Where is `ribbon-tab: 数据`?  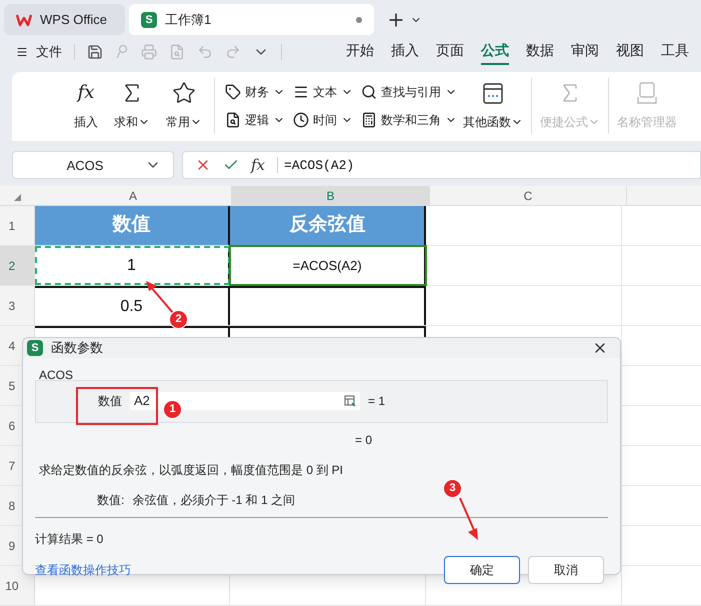 ribbon-tab: 数据 is located at coordinates (540, 51).